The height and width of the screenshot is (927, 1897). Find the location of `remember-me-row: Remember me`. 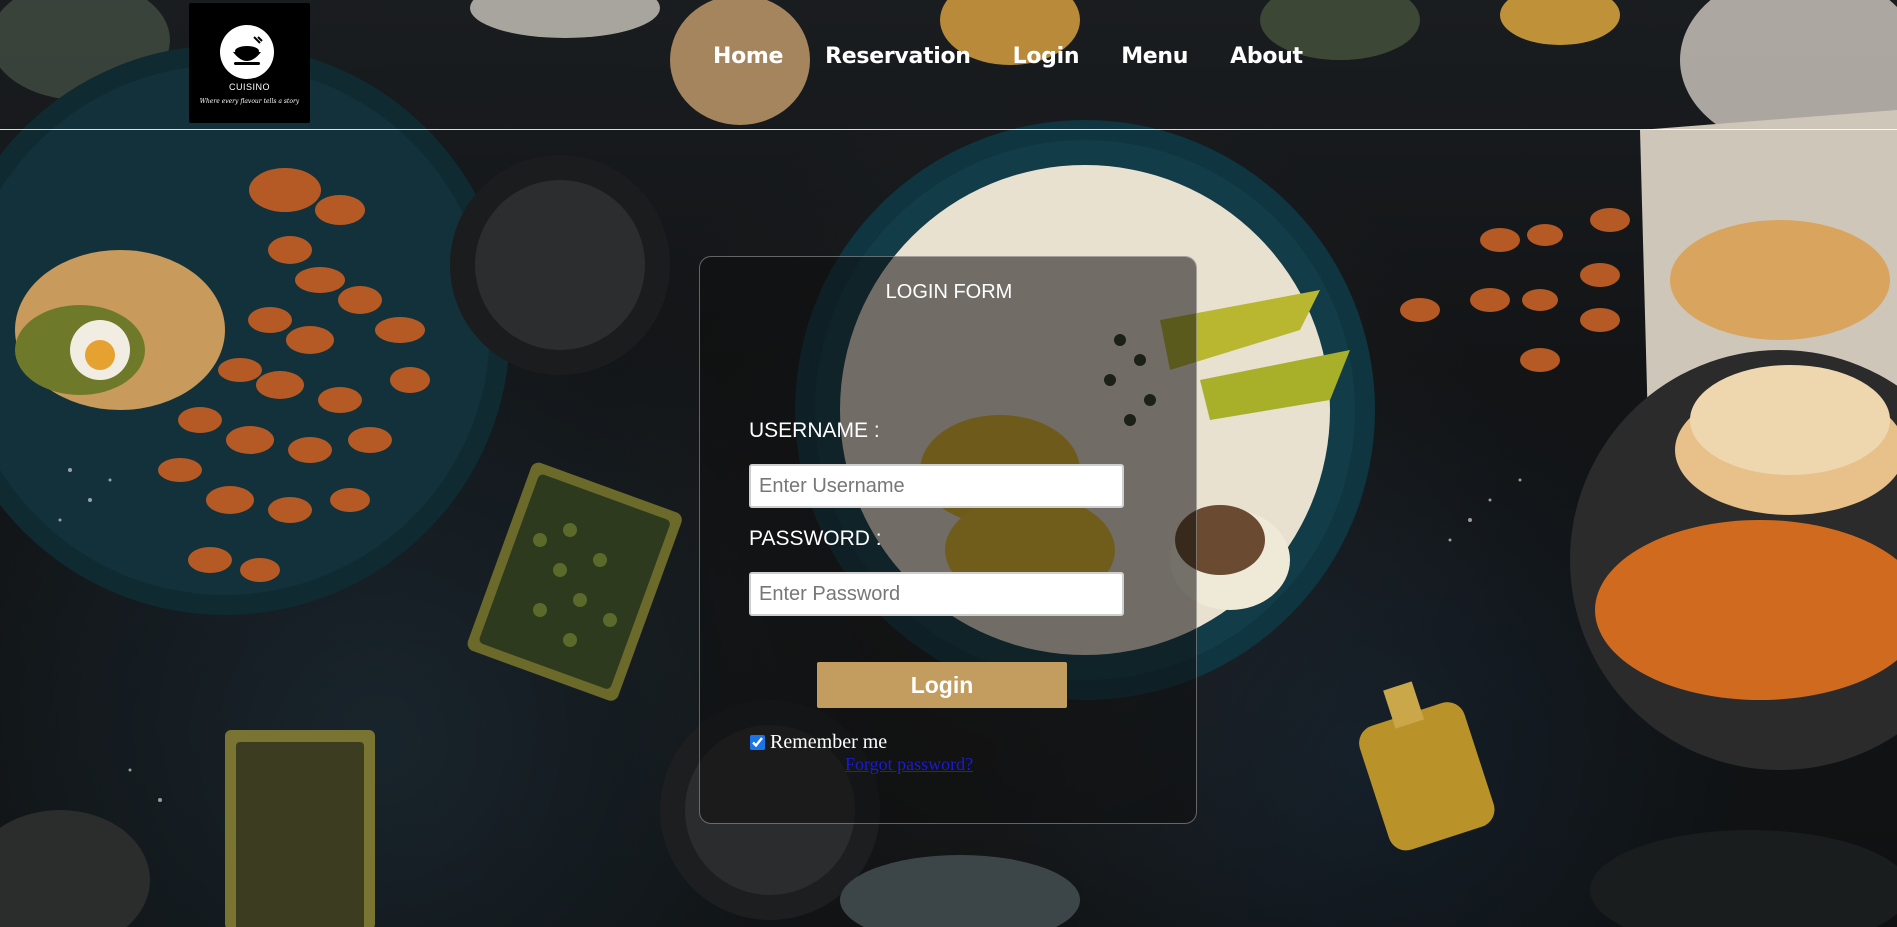

remember-me-row: Remember me is located at coordinates (817, 742).